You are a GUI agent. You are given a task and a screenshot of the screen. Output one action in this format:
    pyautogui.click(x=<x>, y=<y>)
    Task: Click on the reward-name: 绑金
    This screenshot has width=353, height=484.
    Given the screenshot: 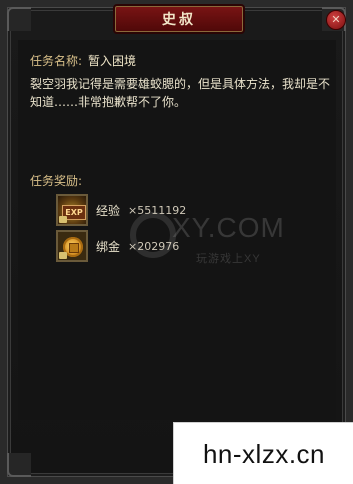 What is the action you would take?
    pyautogui.click(x=108, y=246)
    